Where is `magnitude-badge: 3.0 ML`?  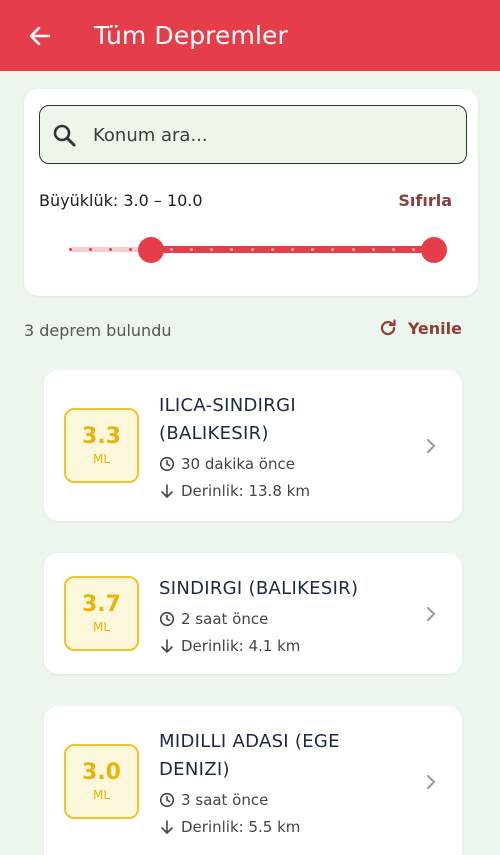
magnitude-badge: 3.0 ML is located at coordinates (101, 781).